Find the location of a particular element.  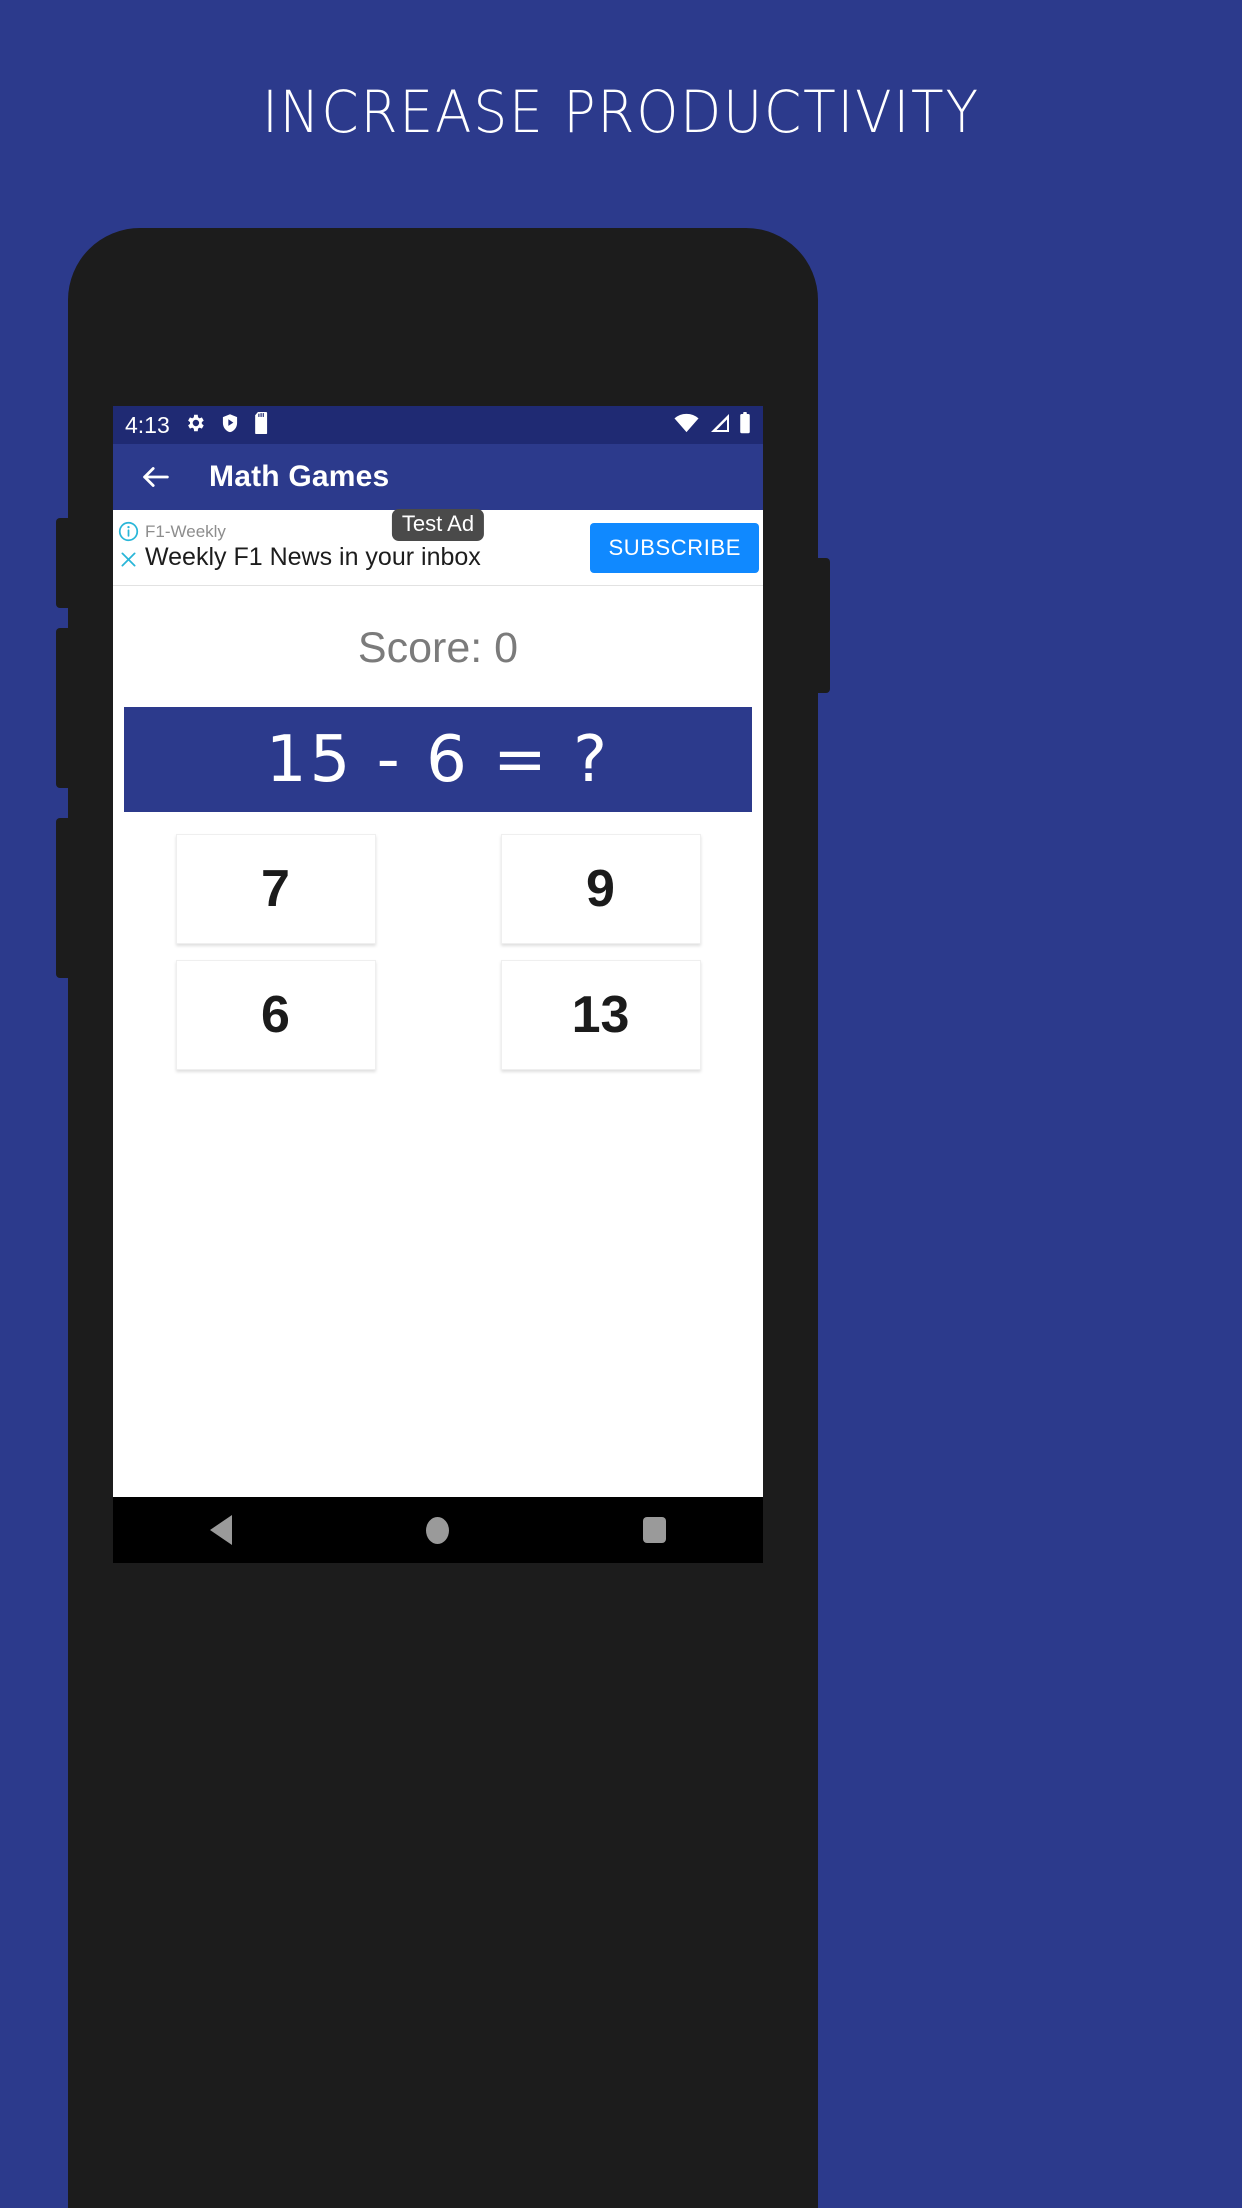

question-text: 15 - 6 = ? is located at coordinates (438, 759).